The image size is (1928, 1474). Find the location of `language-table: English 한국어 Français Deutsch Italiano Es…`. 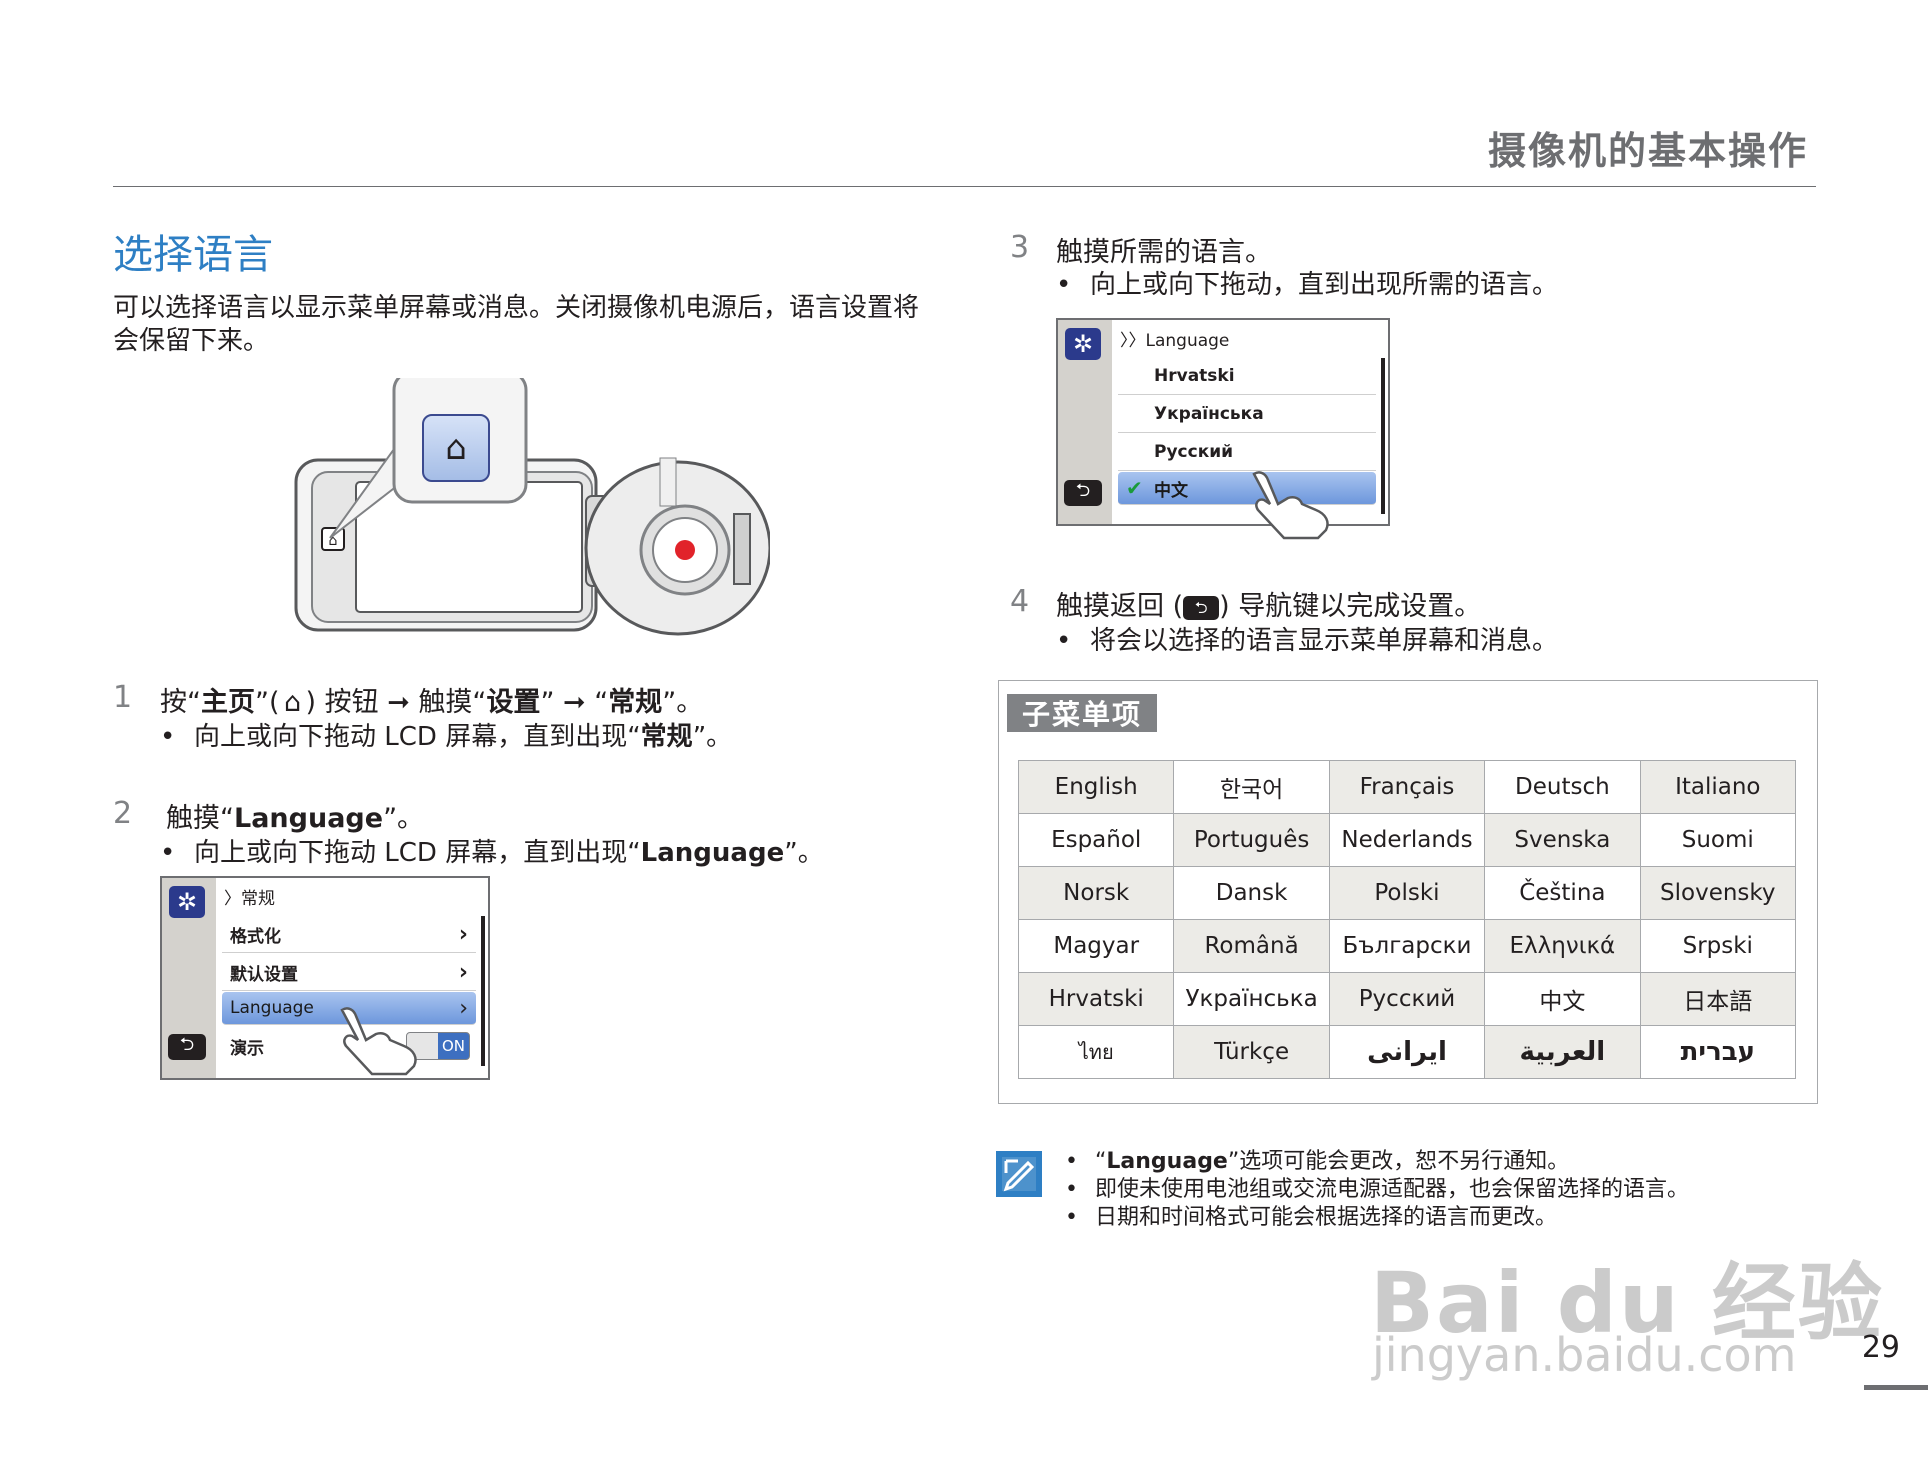

language-table: English 한국어 Français Deutsch Italiano Es… is located at coordinates (1407, 919).